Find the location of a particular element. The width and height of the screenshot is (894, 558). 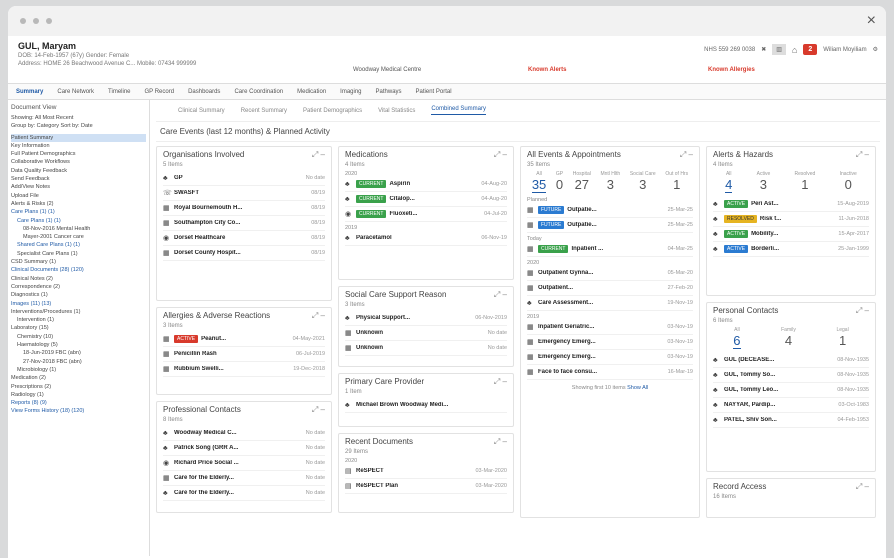

subtab-clinical-summary: Clinical Summary is located at coordinates (201, 111).